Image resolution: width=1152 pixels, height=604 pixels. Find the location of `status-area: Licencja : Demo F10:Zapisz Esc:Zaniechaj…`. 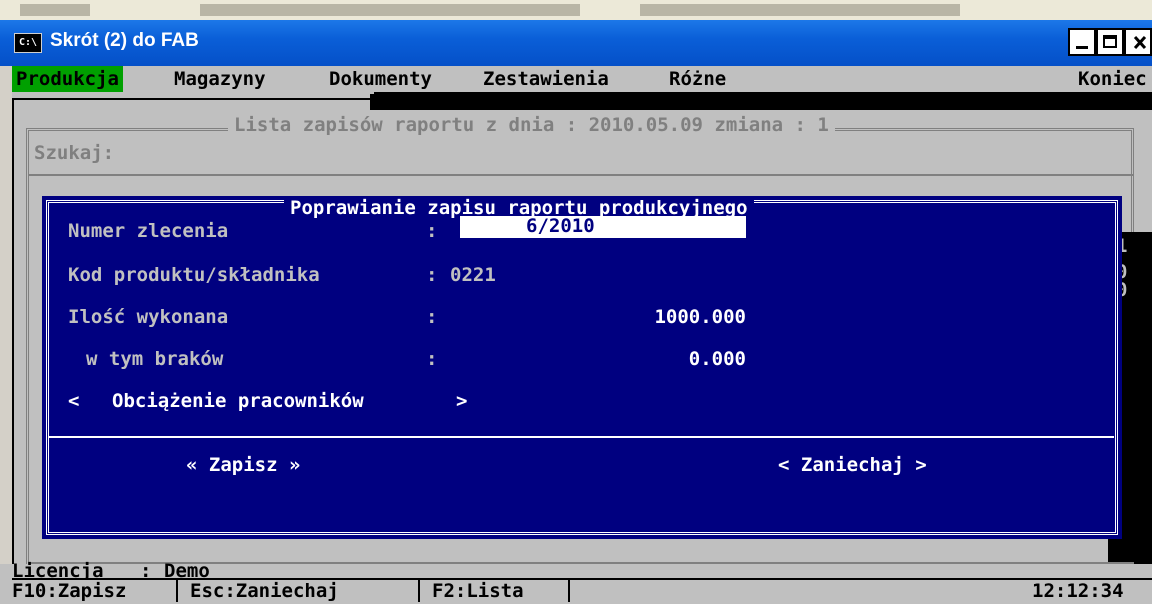

status-area: Licencja : Demo F10:Zapisz Esc:Zaniechaj… is located at coordinates (576, 582).